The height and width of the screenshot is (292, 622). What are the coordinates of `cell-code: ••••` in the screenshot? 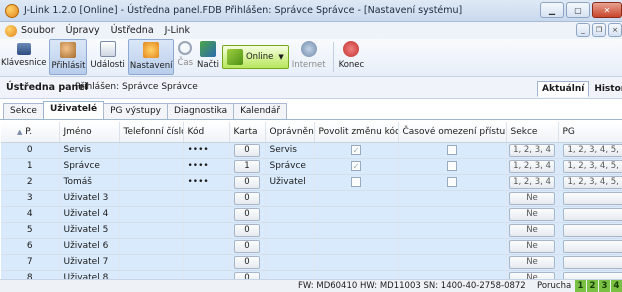 It's located at (206, 150).